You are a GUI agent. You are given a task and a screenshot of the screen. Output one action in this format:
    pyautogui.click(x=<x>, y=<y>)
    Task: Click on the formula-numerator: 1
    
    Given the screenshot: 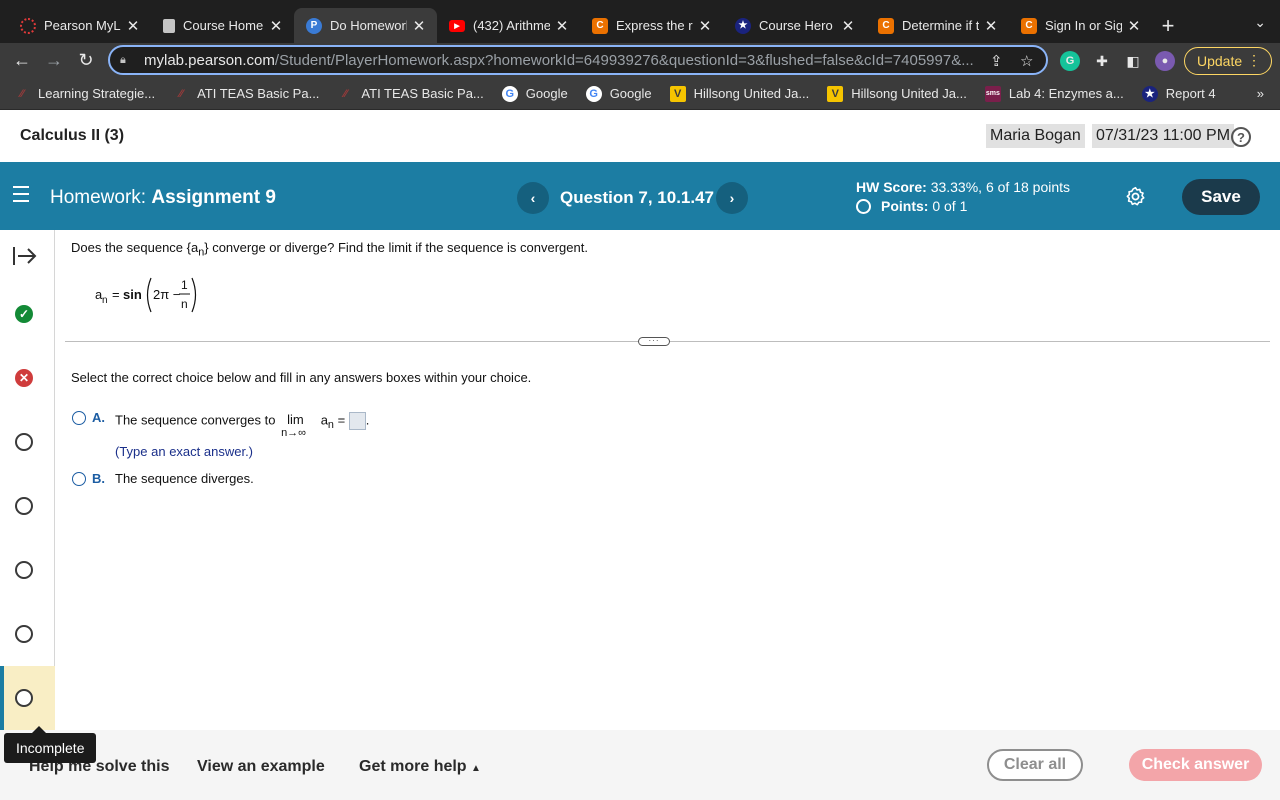 What is the action you would take?
    pyautogui.click(x=184, y=285)
    